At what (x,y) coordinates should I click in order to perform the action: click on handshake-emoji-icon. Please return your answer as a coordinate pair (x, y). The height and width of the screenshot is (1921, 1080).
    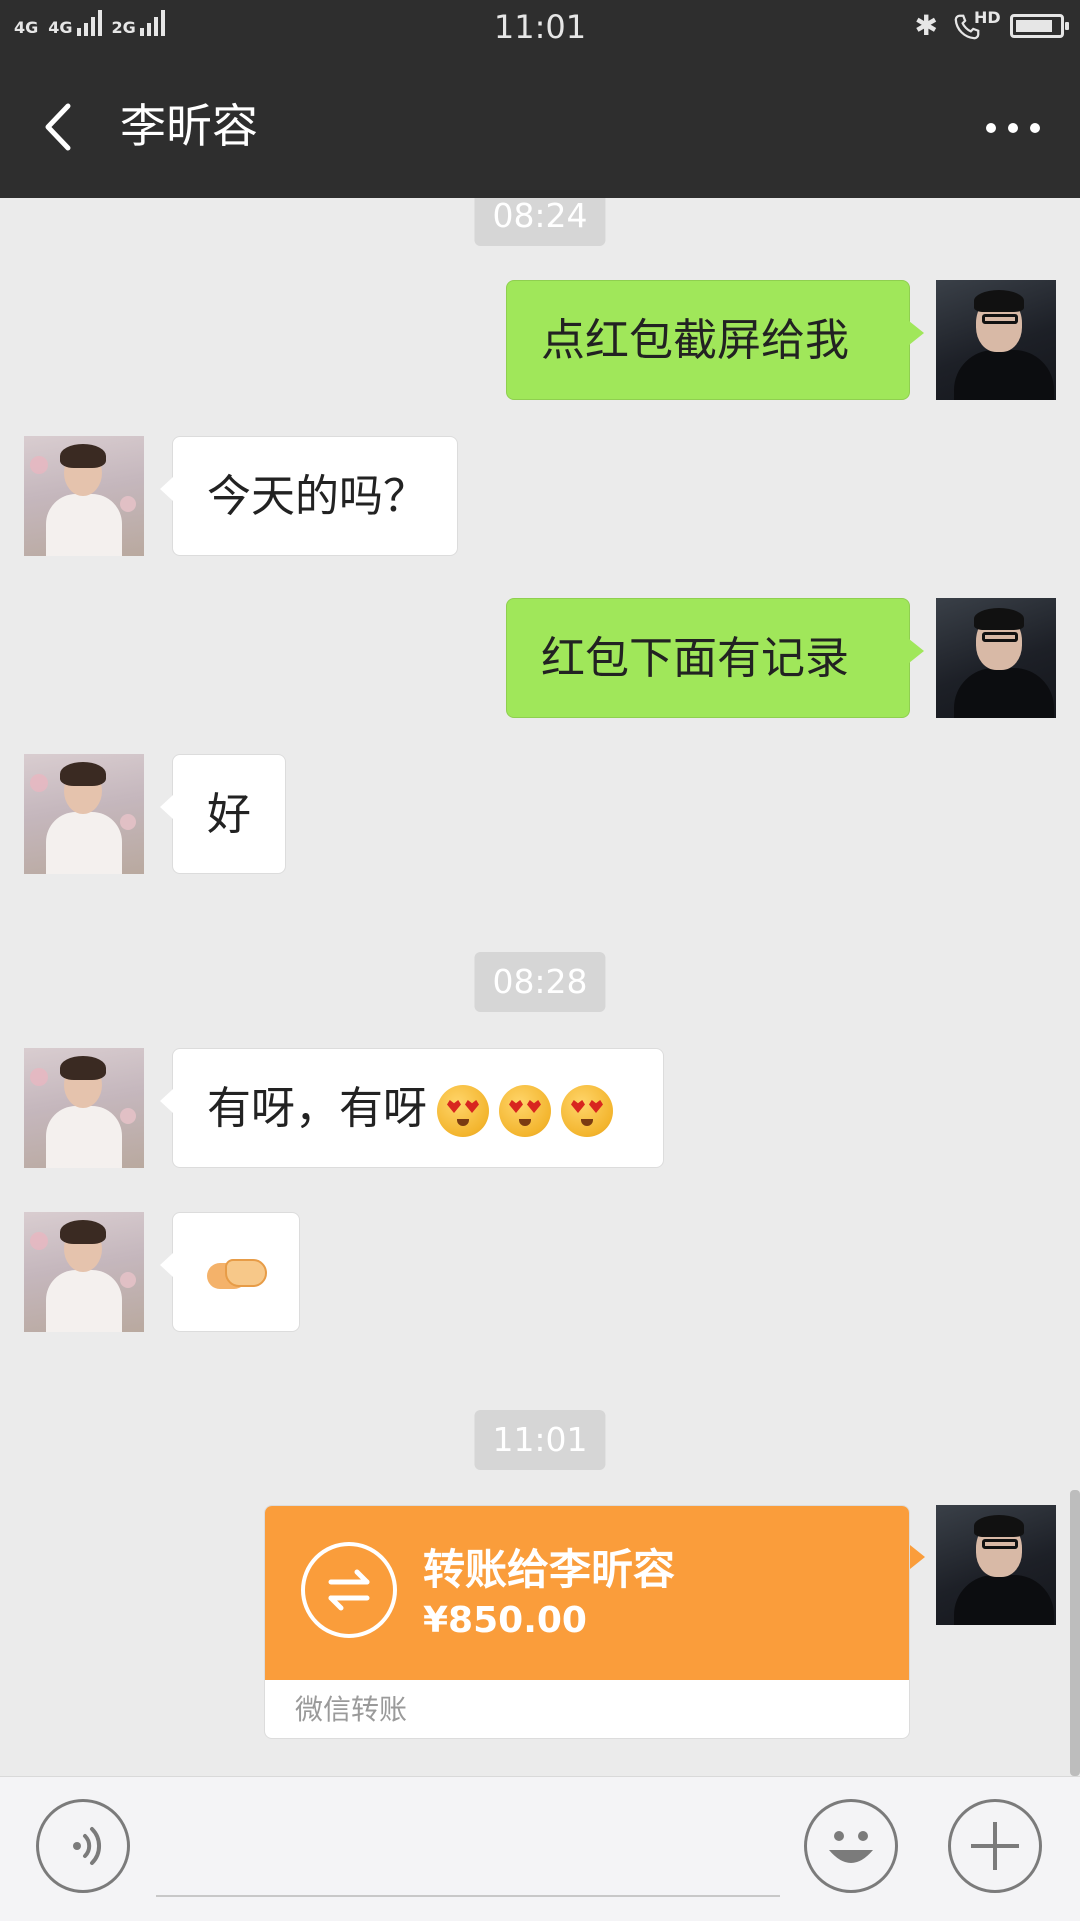
    Looking at the image, I should click on (237, 1275).